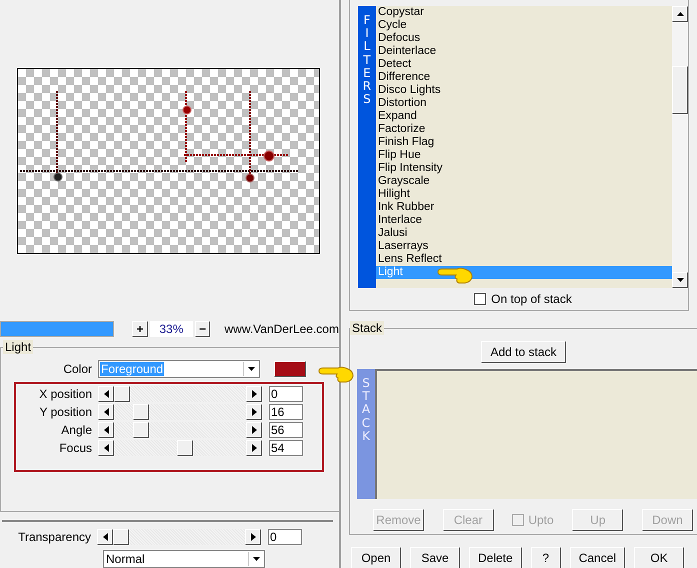 This screenshot has width=697, height=568. I want to click on zoom-value: 33%, so click(171, 329).